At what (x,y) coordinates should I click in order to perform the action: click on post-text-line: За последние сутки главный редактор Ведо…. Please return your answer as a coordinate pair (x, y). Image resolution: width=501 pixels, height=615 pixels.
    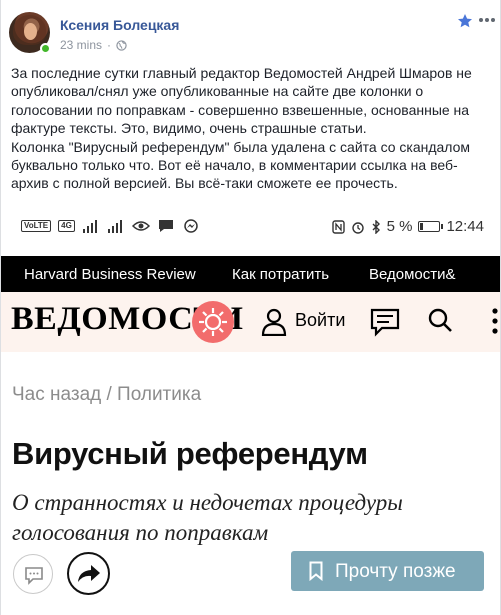
    Looking at the image, I should click on (241, 73).